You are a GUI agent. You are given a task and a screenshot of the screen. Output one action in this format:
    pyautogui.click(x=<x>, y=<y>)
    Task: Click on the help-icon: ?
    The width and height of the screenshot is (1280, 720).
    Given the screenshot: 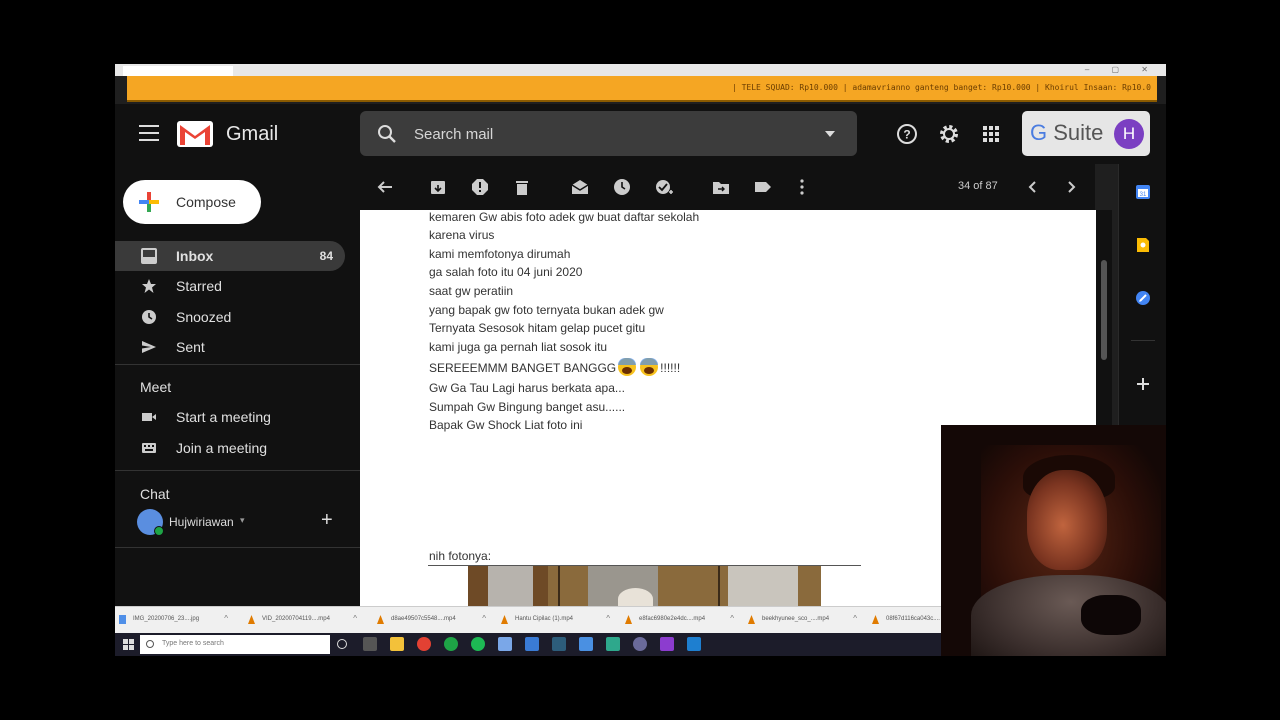 What is the action you would take?
    pyautogui.click(x=907, y=134)
    